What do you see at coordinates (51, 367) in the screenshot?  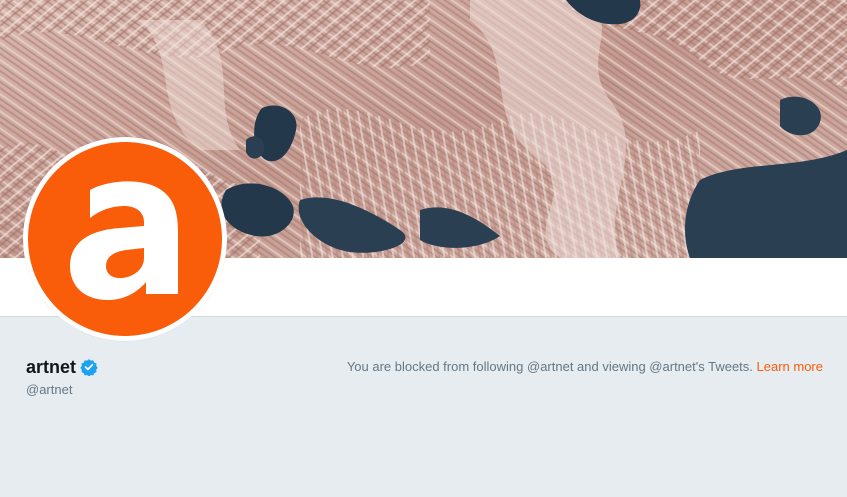 I see `profile-name: artnet` at bounding box center [51, 367].